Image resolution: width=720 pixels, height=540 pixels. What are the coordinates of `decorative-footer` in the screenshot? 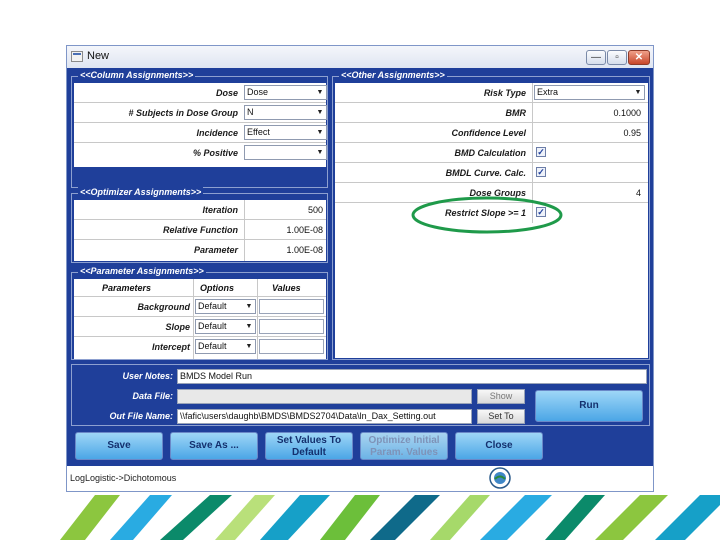 It's located at (390, 517).